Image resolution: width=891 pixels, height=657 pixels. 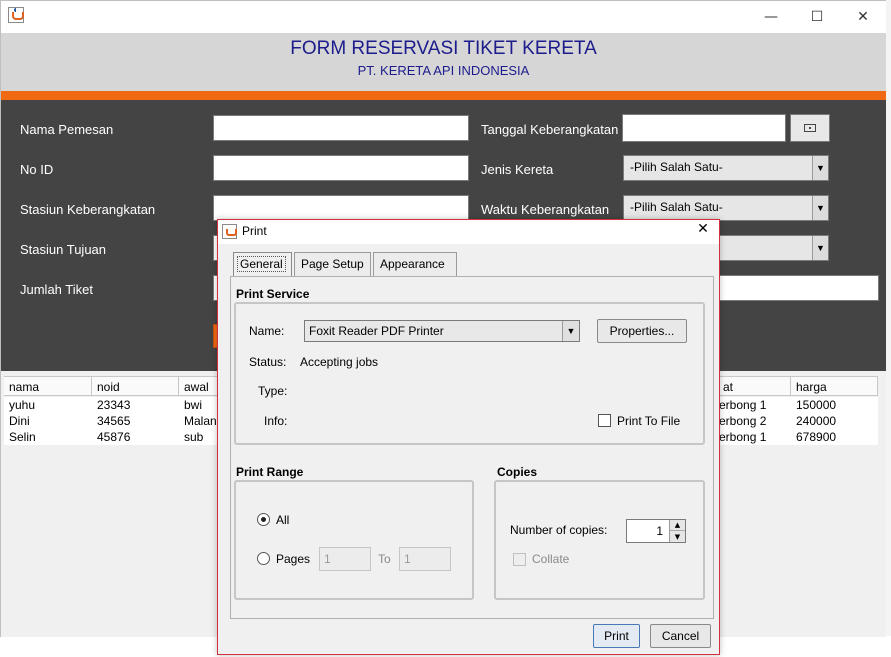 What do you see at coordinates (135, 386) in the screenshot?
I see `column-header-noid: noid` at bounding box center [135, 386].